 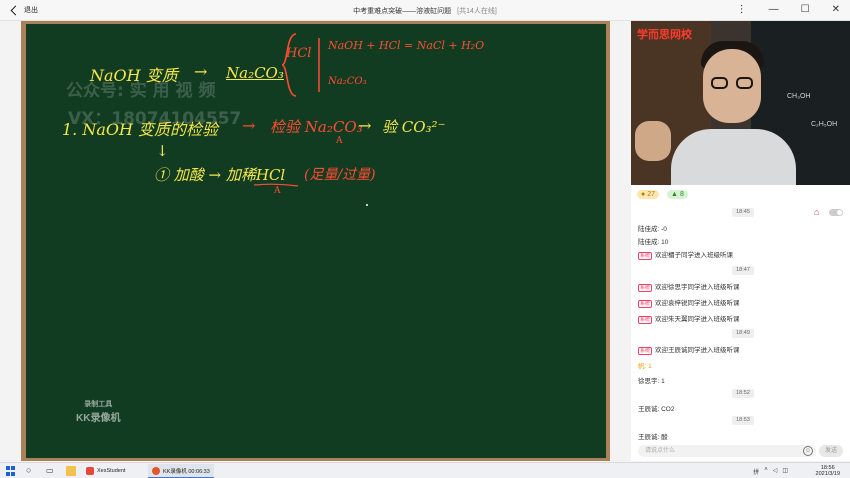 What do you see at coordinates (799, 96) in the screenshot?
I see `video-chem-label-1: CH₃OH` at bounding box center [799, 96].